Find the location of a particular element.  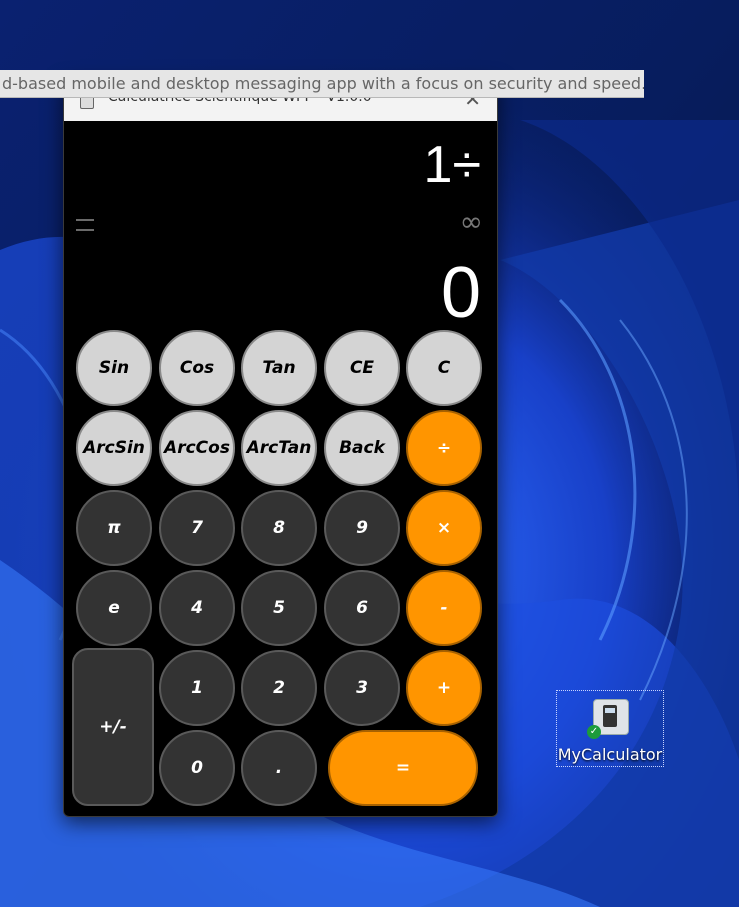

sin-button: Sin is located at coordinates (114, 368).